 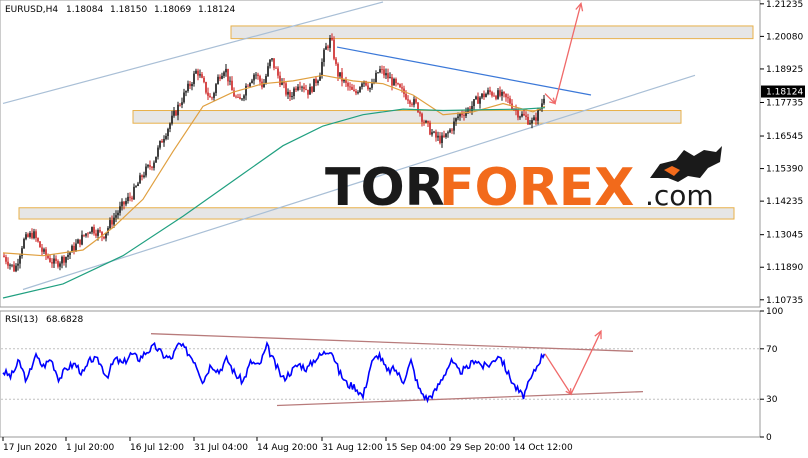 I want to click on time-tick-label: 29 Sep 20:00, so click(x=480, y=448).